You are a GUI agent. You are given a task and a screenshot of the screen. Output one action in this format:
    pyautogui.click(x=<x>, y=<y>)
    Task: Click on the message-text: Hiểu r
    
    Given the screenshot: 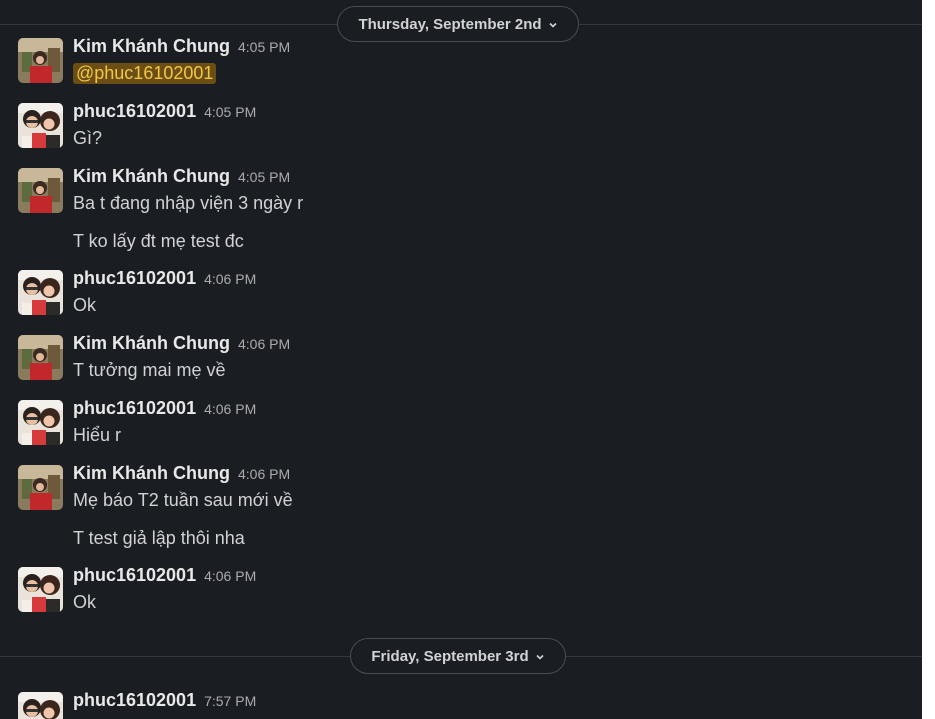 What is the action you would take?
    pyautogui.click(x=97, y=435)
    